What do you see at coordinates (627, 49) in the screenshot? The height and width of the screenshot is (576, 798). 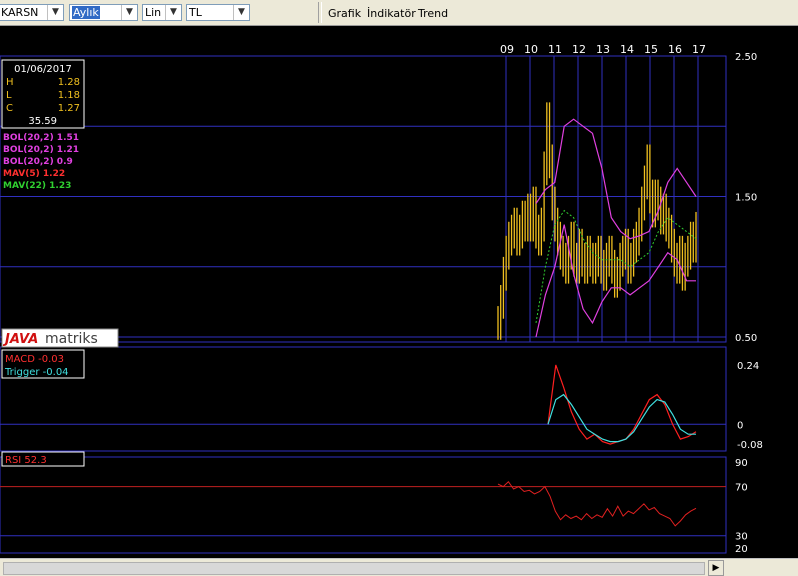 I see `x-tick-label: 14` at bounding box center [627, 49].